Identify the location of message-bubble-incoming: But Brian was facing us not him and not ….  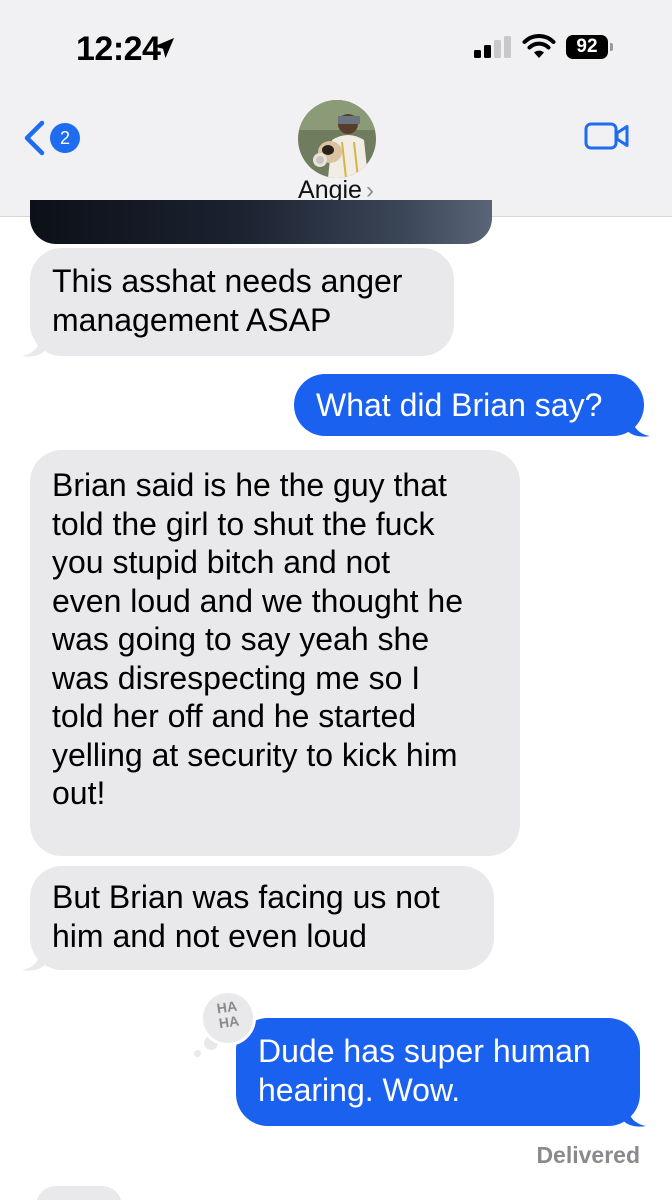
(262, 918).